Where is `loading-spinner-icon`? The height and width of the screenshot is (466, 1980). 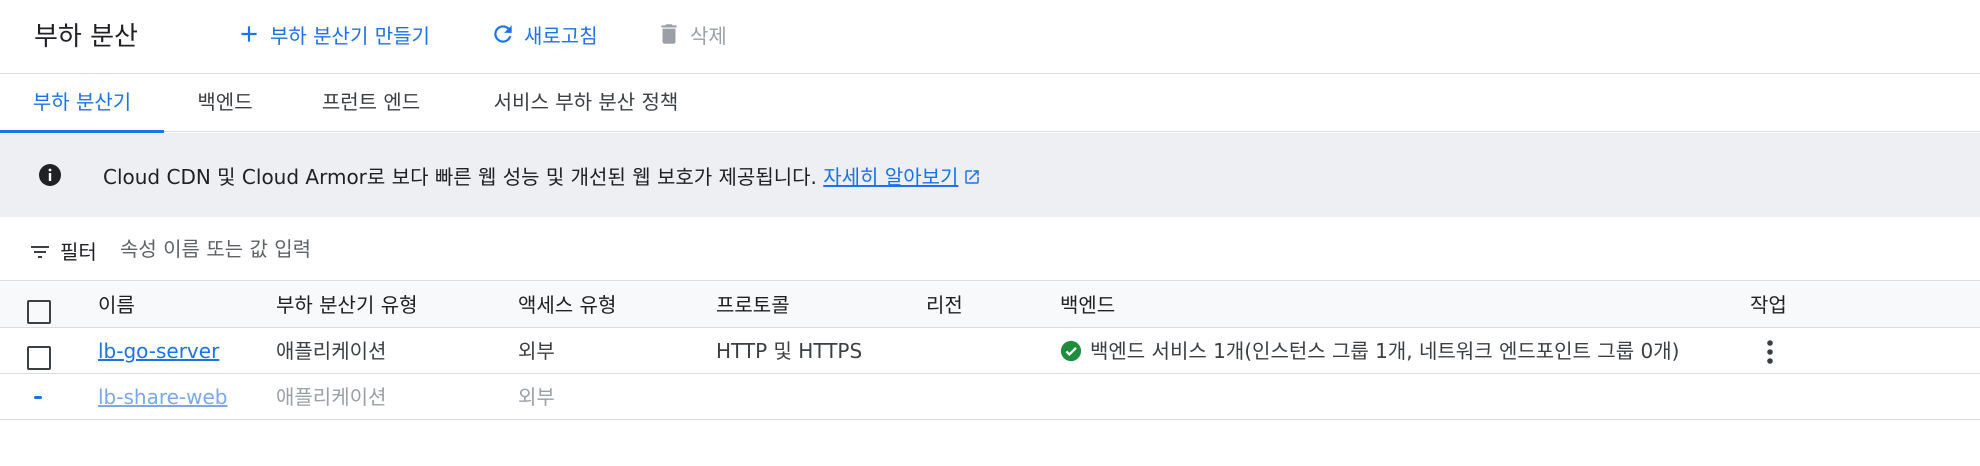
loading-spinner-icon is located at coordinates (38, 397).